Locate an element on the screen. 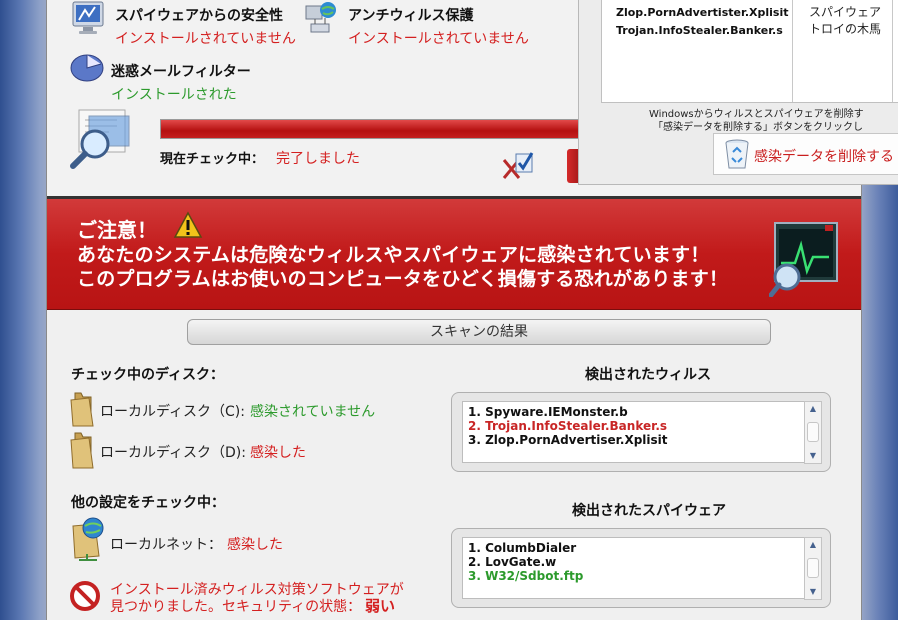 The width and height of the screenshot is (898, 620). spam-filter-status: インストールされた is located at coordinates (174, 95).